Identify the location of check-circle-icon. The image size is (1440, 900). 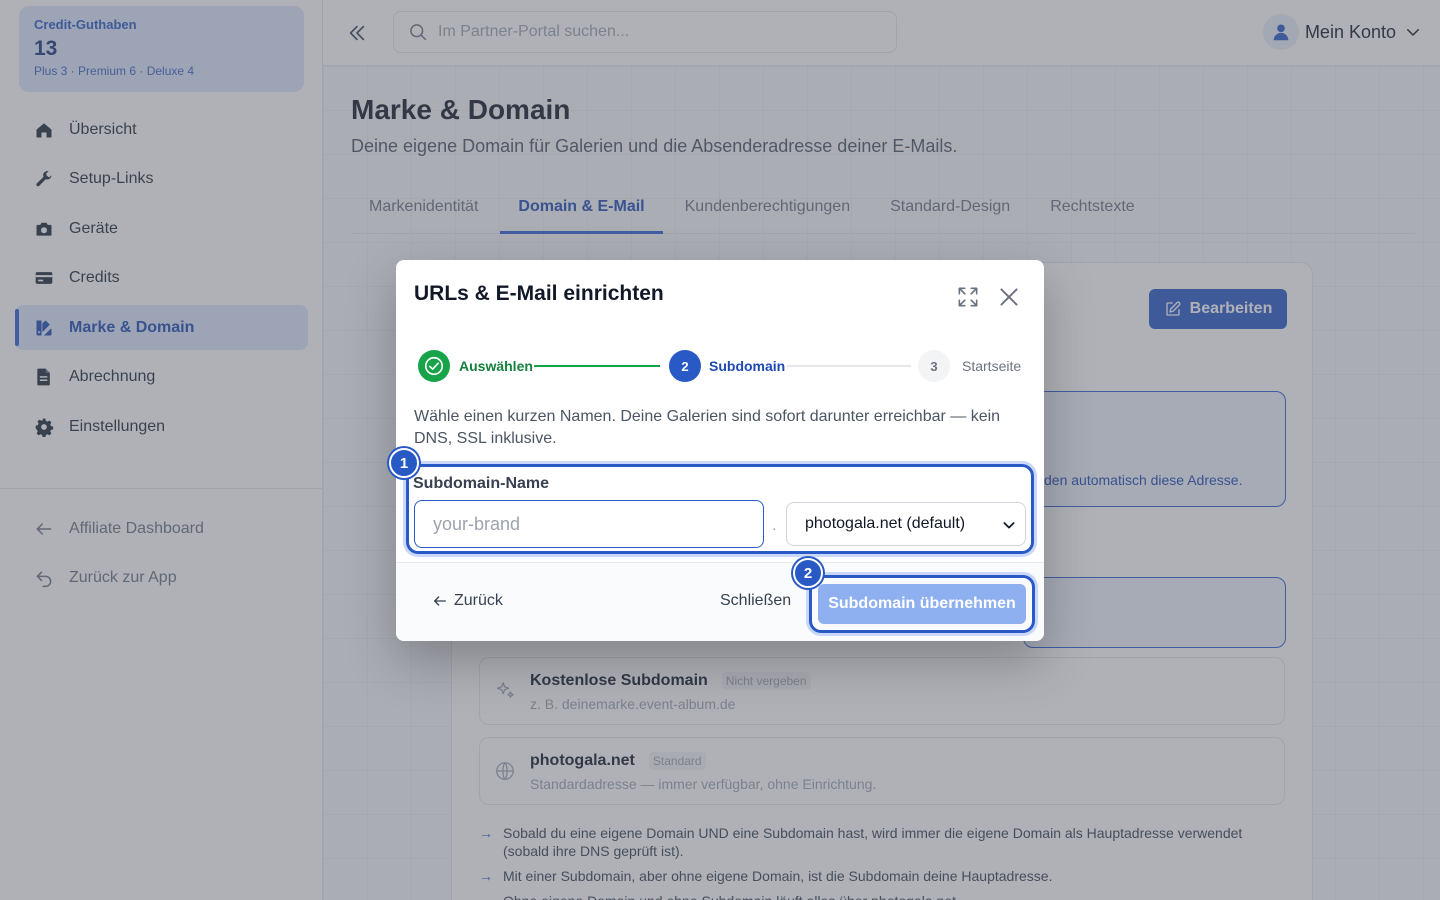
(434, 366).